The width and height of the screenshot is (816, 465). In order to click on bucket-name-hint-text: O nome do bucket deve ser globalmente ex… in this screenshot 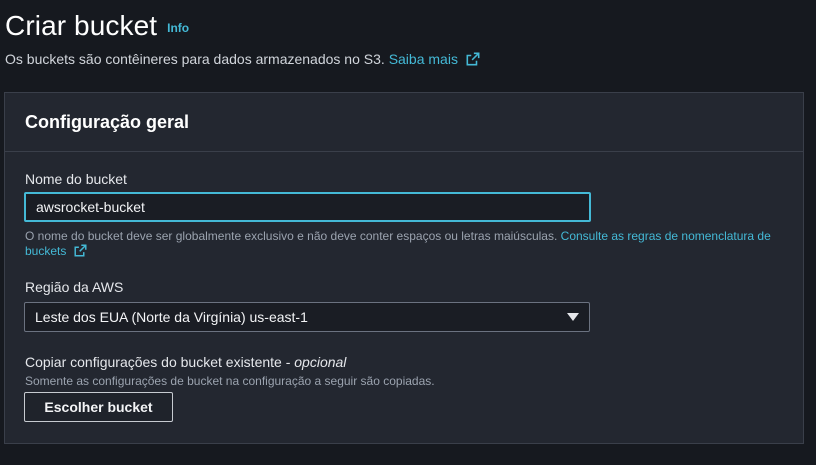, I will do `click(291, 236)`.